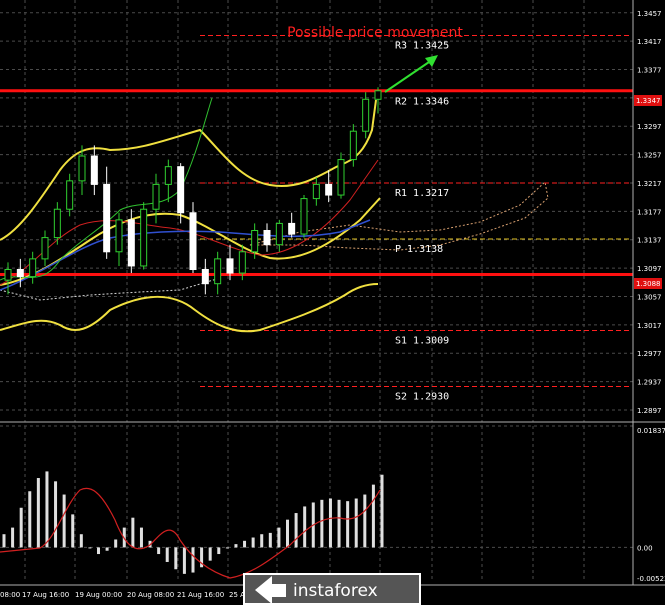 The image size is (665, 605). Describe the element at coordinates (649, 326) in the screenshot. I see `price-tick-label: 1.3017` at that location.